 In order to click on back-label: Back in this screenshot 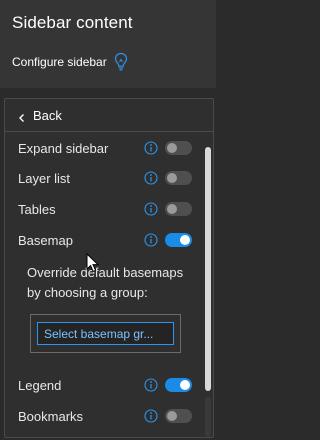, I will do `click(47, 115)`.